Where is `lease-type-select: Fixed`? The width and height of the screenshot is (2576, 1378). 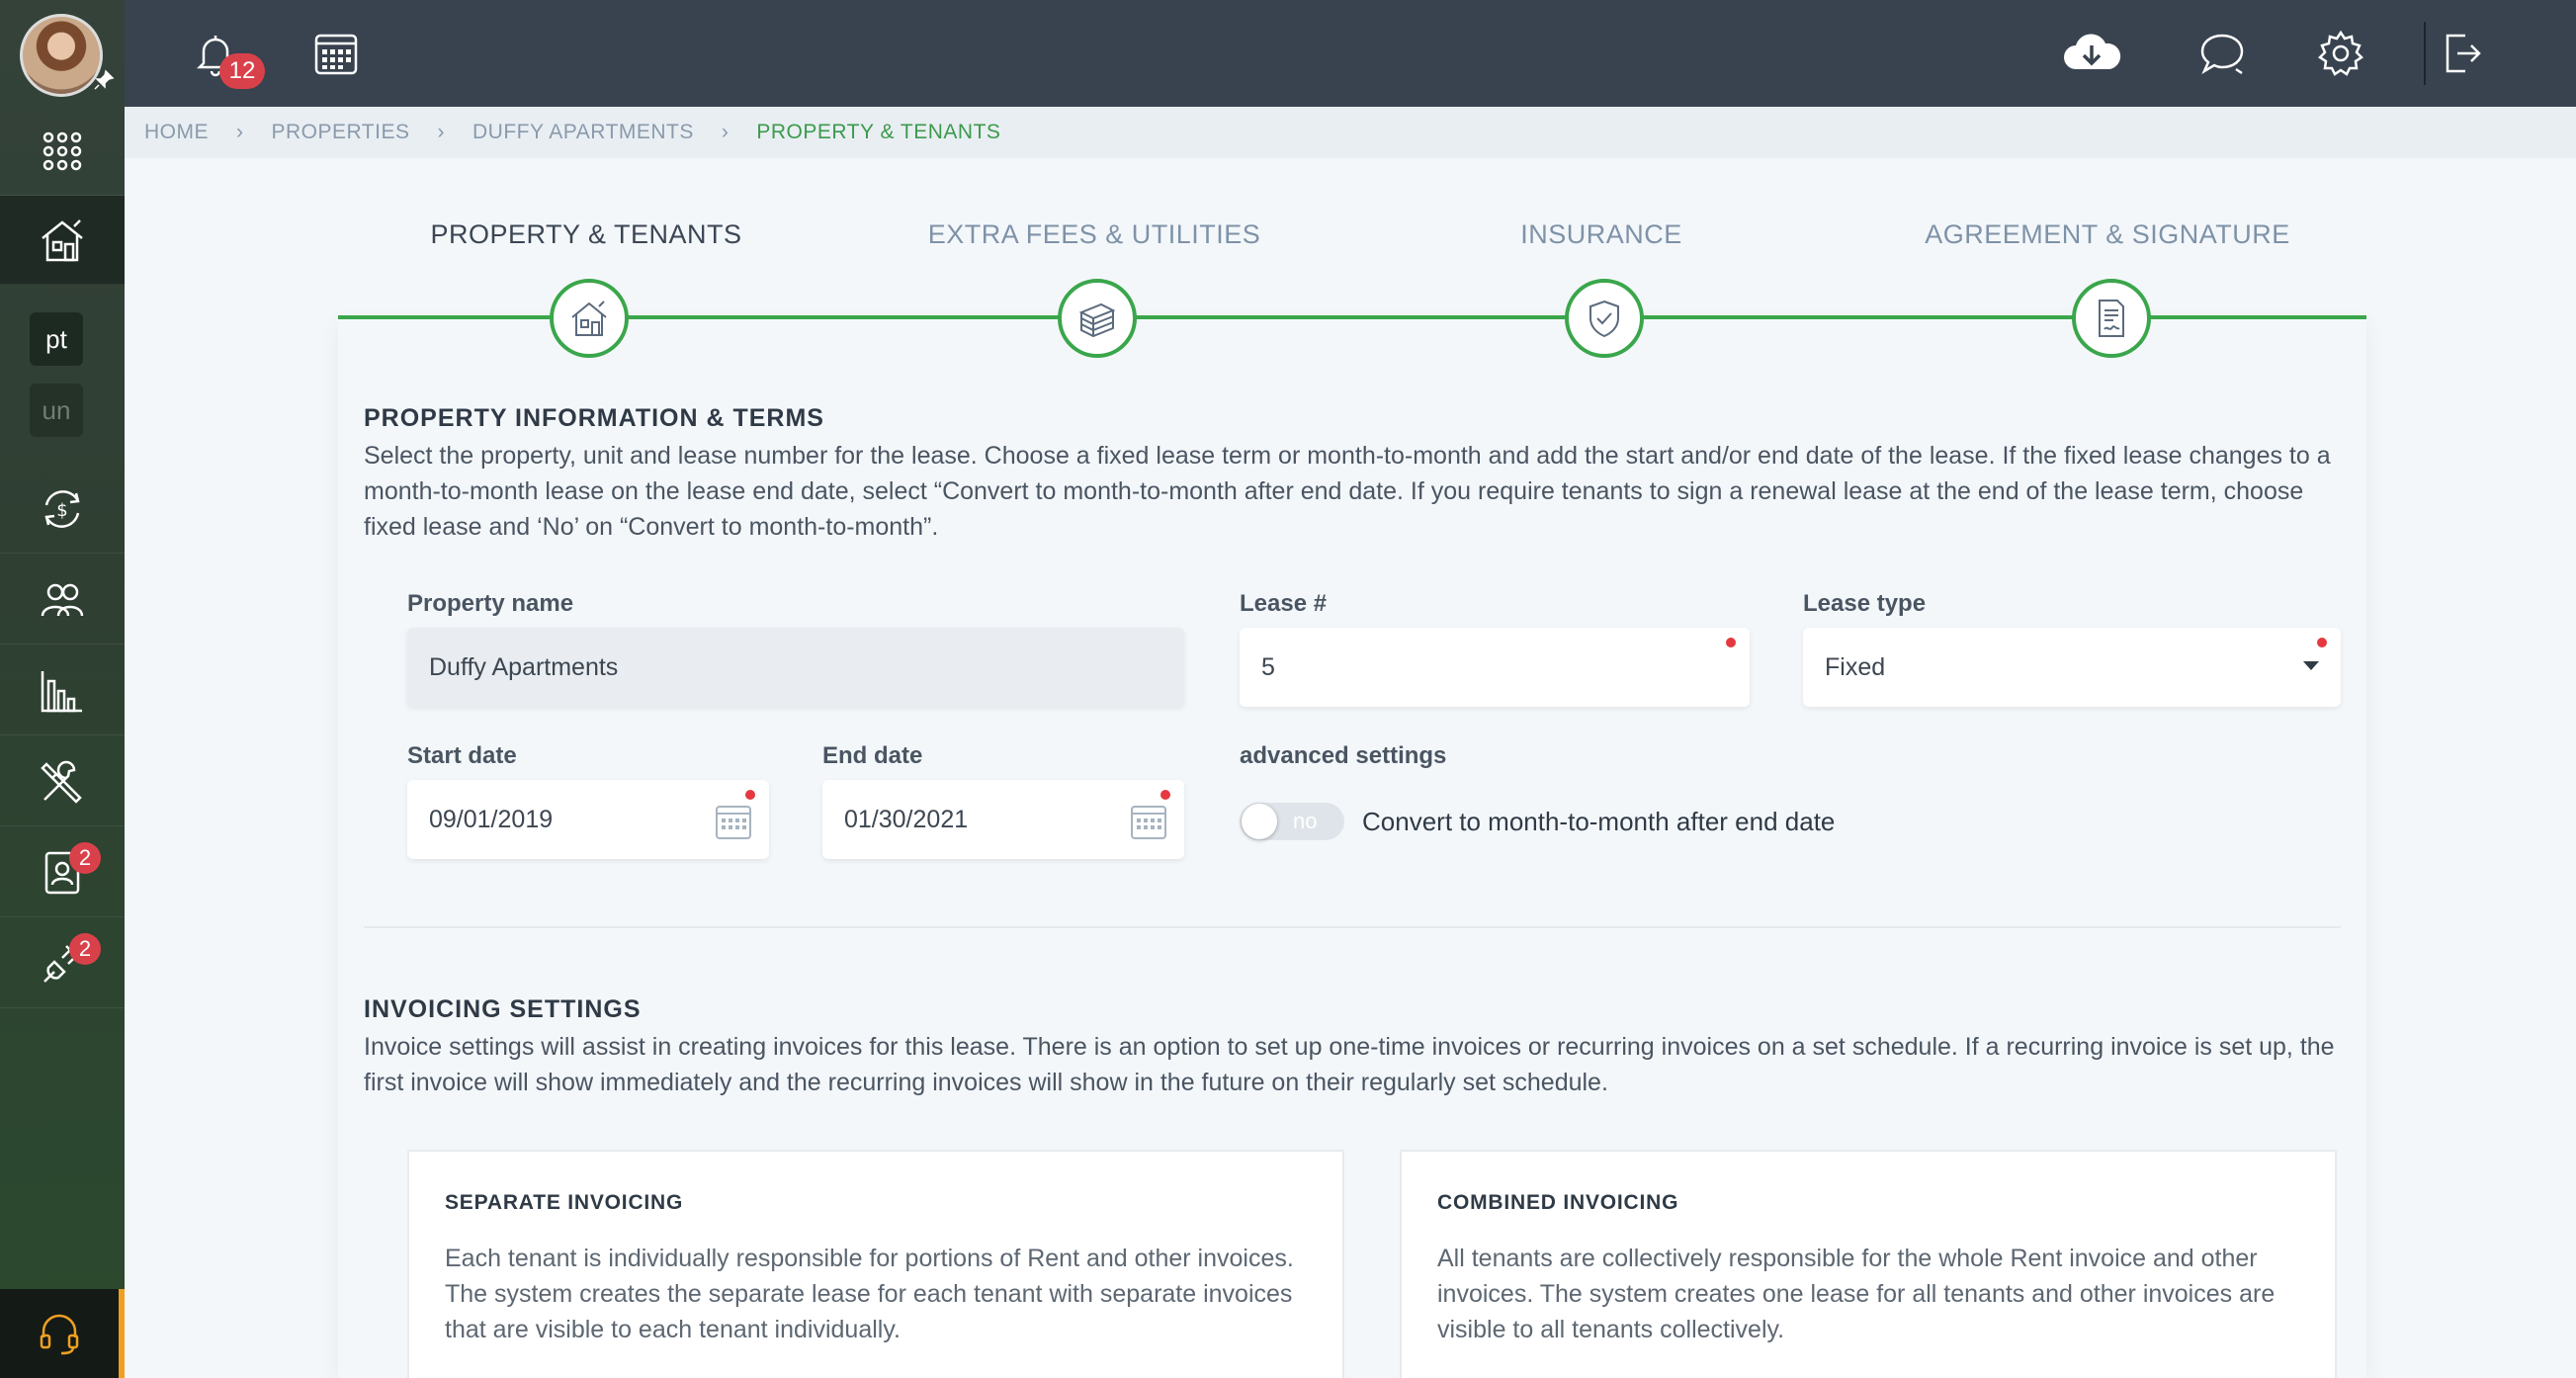
lease-type-select: Fixed is located at coordinates (2072, 667).